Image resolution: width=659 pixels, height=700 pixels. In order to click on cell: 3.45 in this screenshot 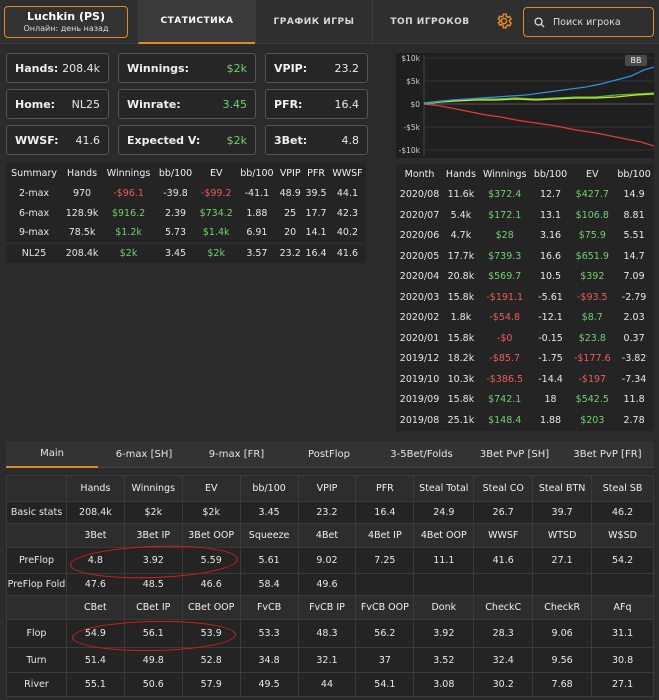, I will do `click(269, 512)`.